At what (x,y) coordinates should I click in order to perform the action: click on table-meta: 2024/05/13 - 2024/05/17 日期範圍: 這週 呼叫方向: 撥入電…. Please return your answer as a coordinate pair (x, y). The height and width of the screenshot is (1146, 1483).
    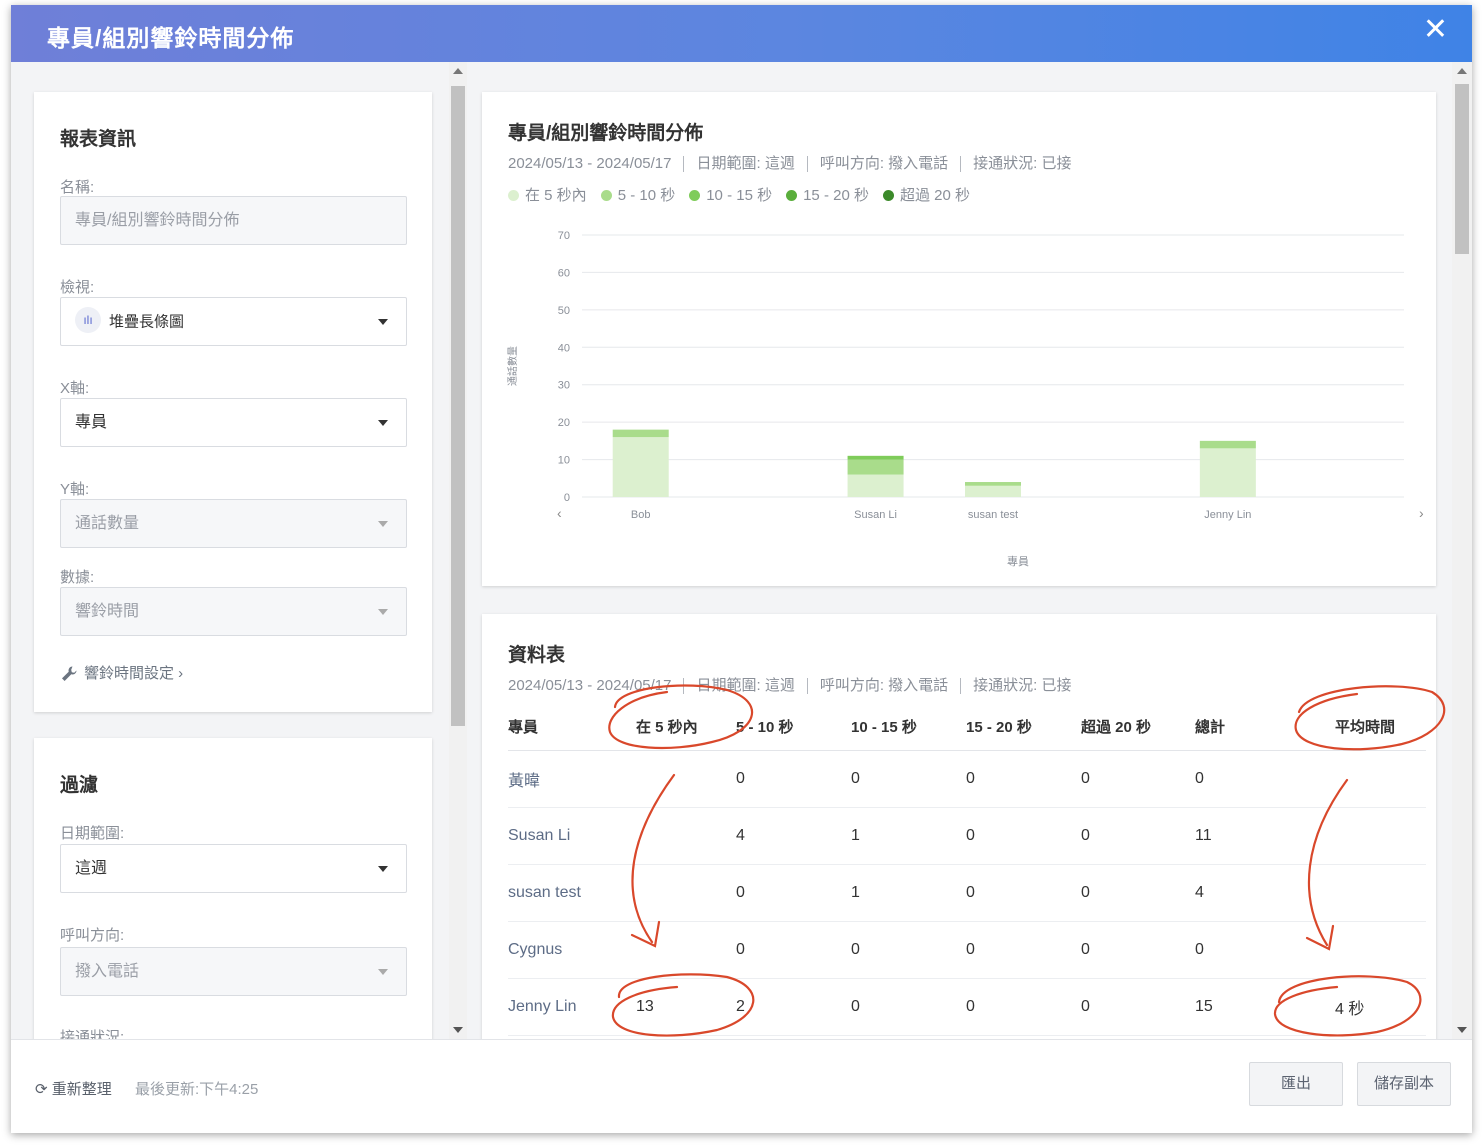
    Looking at the image, I should click on (790, 684).